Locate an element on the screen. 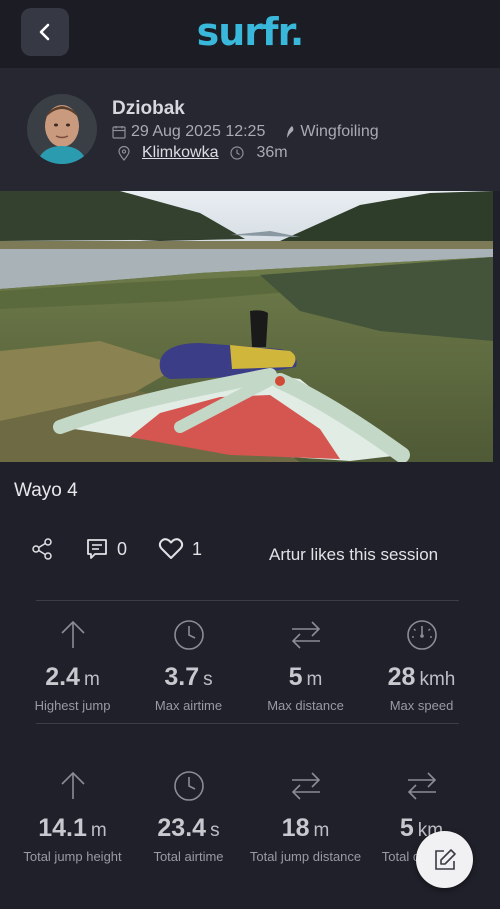  session-meta-row: 29 Aug 2025 12:25 Wingfoiling is located at coordinates (245, 132).